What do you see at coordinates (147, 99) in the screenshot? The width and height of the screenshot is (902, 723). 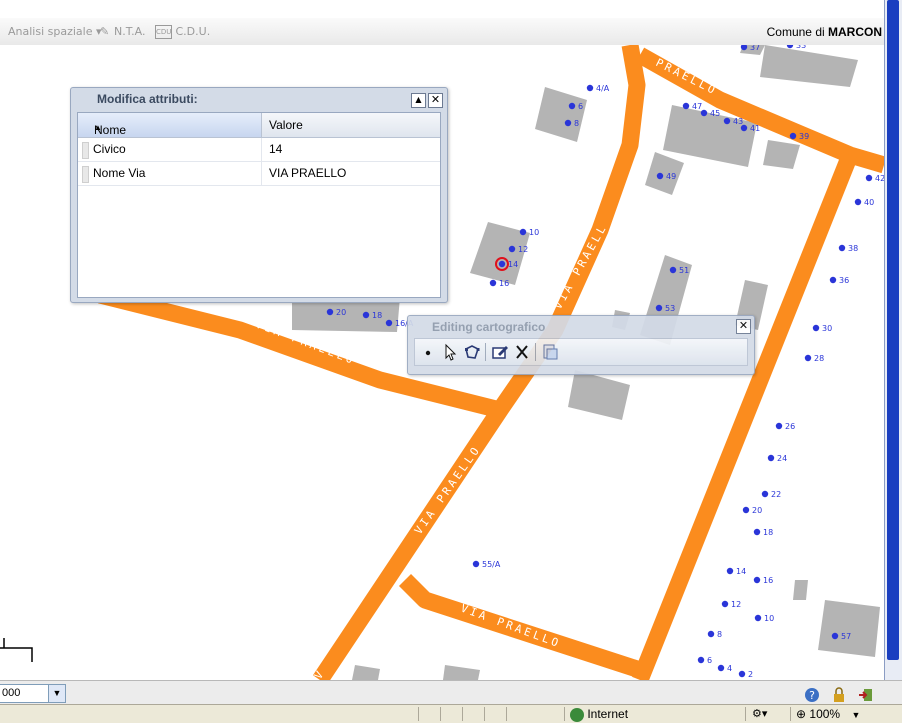 I see `attributes-panel-title: Modifica attributi:` at bounding box center [147, 99].